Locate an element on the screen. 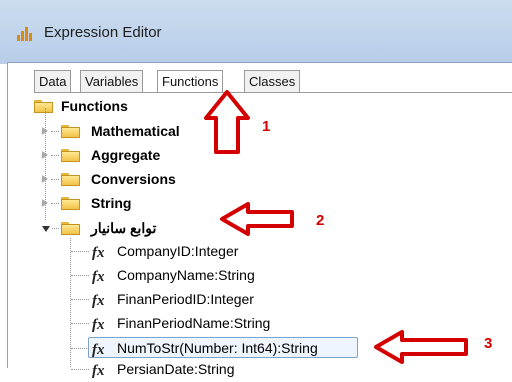 This screenshot has height=382, width=512. function-label: PersianDate:String is located at coordinates (176, 369).